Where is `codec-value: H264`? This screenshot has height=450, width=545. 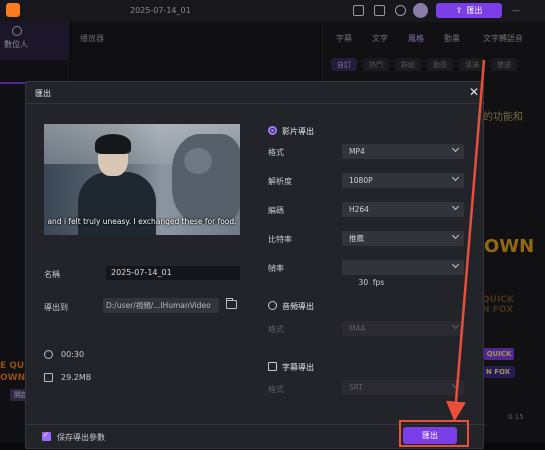 codec-value: H264 is located at coordinates (359, 209).